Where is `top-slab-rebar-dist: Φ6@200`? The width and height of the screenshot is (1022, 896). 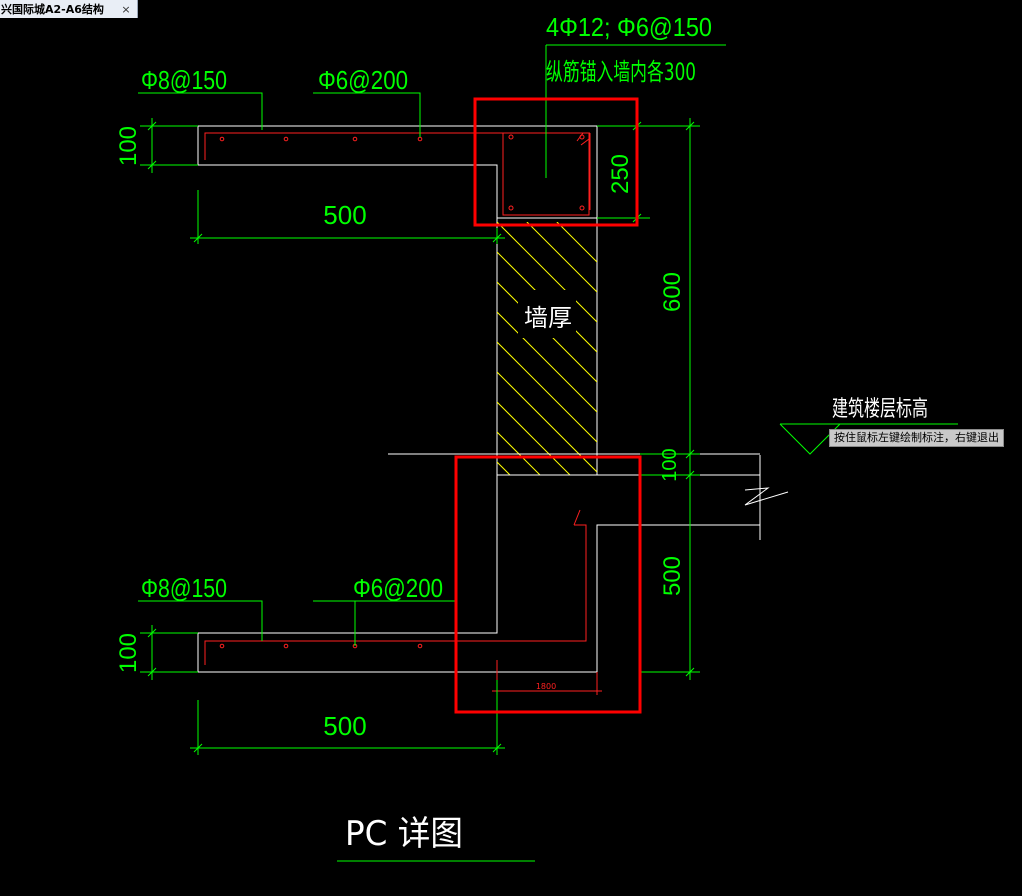 top-slab-rebar-dist: Φ6@200 is located at coordinates (363, 80).